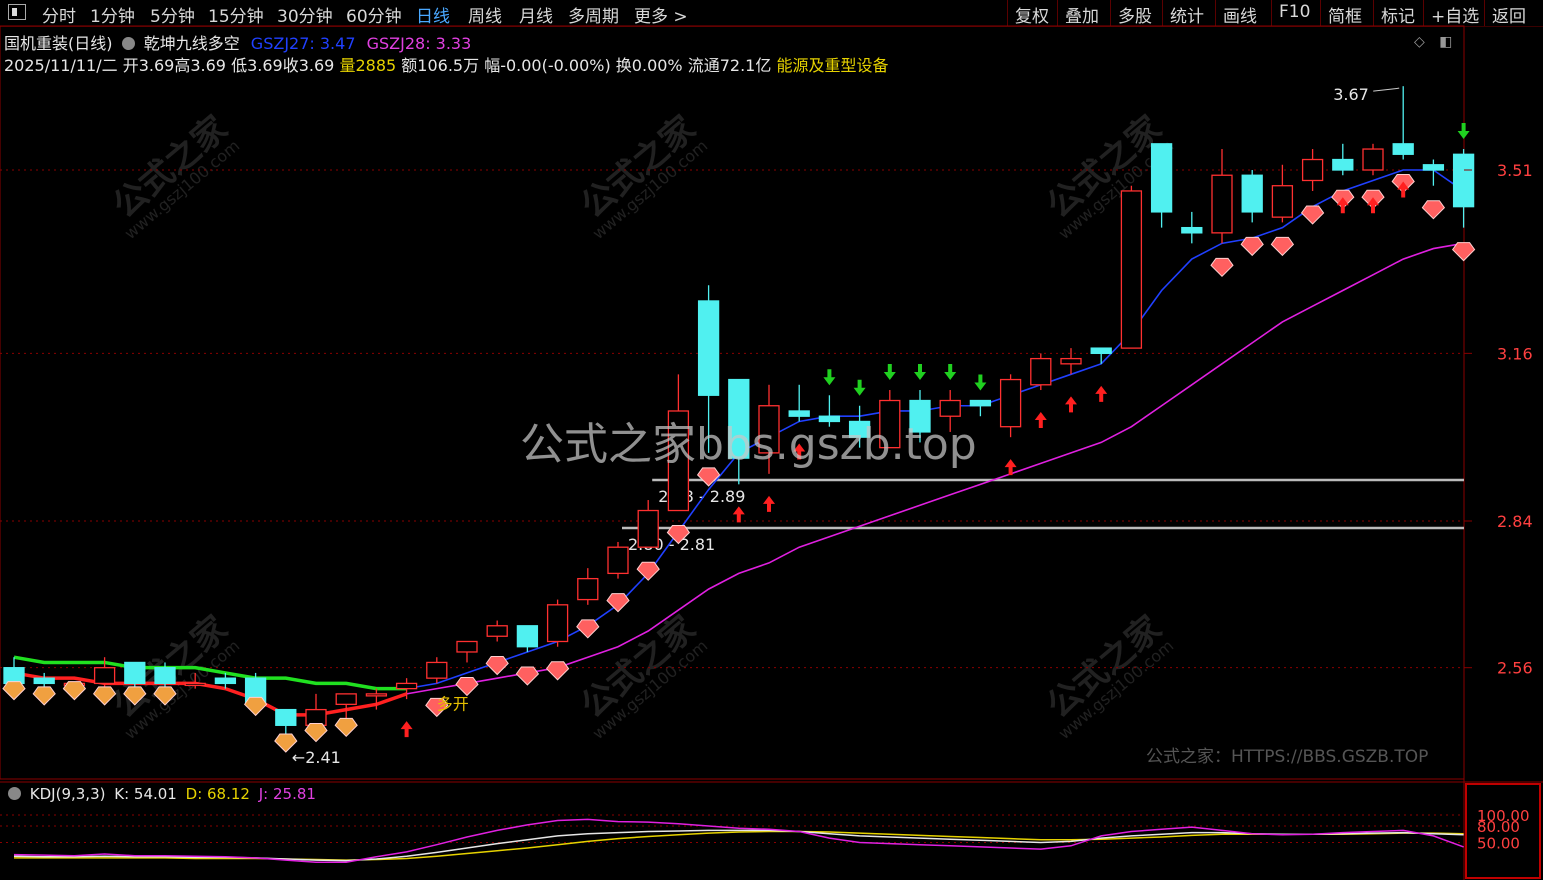 The image size is (1543, 880). Describe the element at coordinates (14, 793) in the screenshot. I see `kdj-settings-icon` at that location.